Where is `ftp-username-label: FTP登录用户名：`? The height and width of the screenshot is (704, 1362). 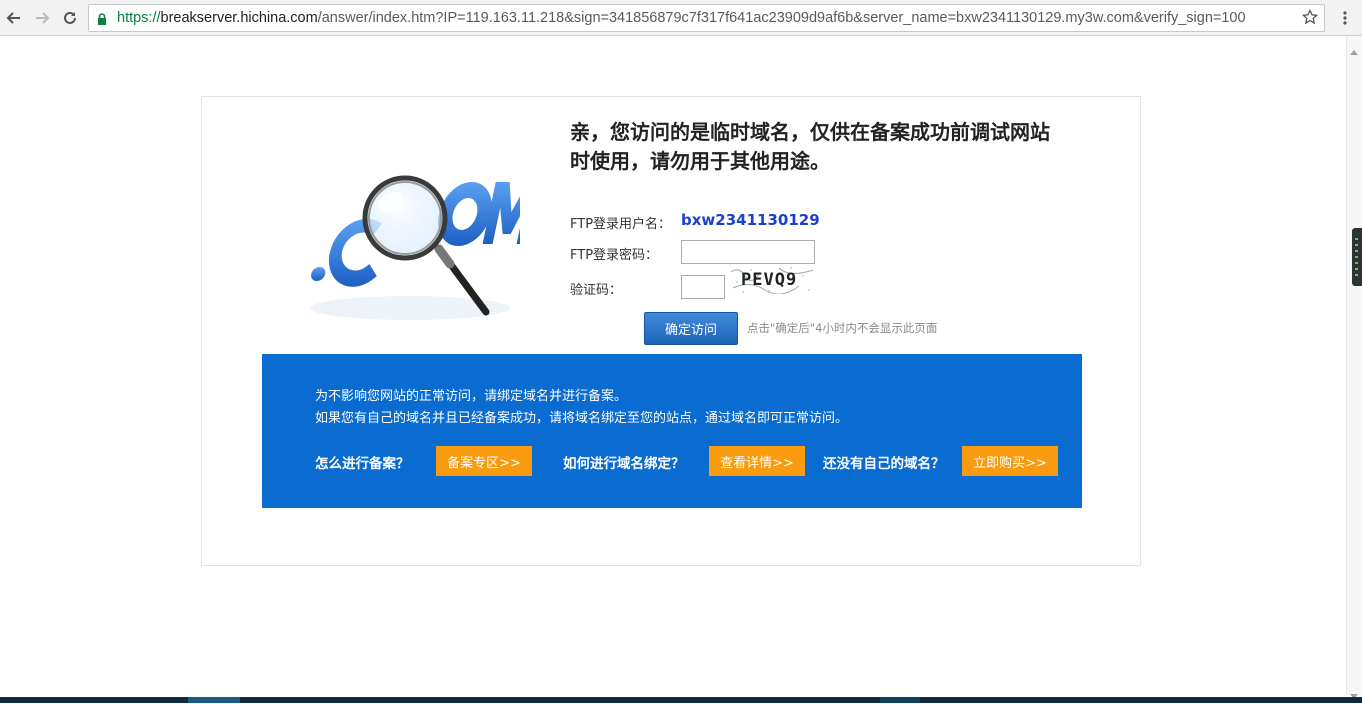 ftp-username-label: FTP登录用户名： is located at coordinates (621, 224).